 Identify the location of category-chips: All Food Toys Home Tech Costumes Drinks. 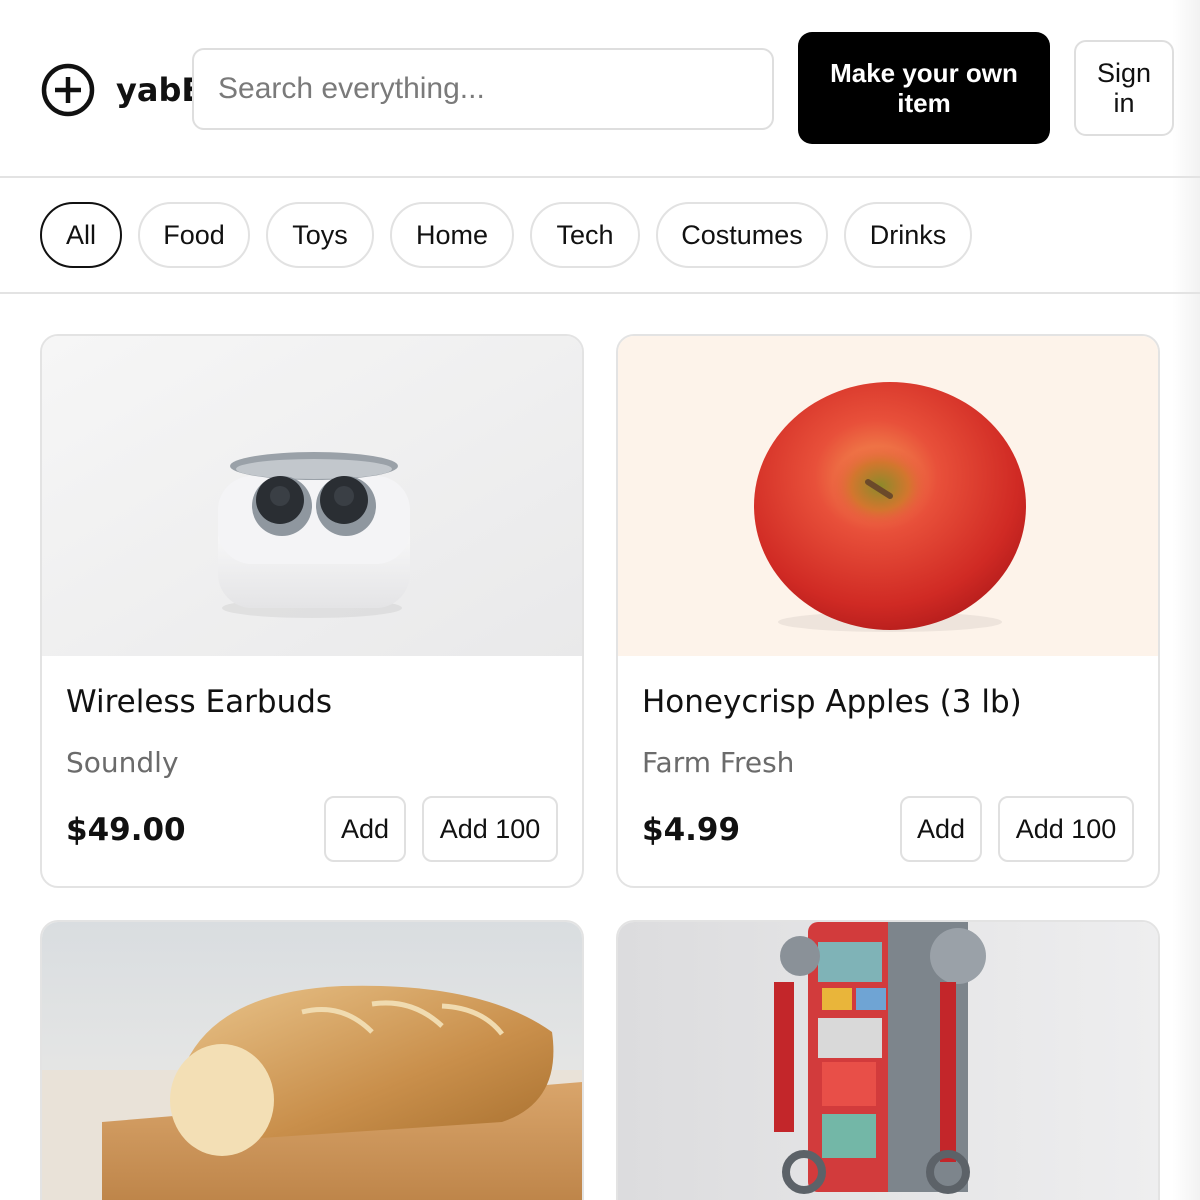
(600, 236).